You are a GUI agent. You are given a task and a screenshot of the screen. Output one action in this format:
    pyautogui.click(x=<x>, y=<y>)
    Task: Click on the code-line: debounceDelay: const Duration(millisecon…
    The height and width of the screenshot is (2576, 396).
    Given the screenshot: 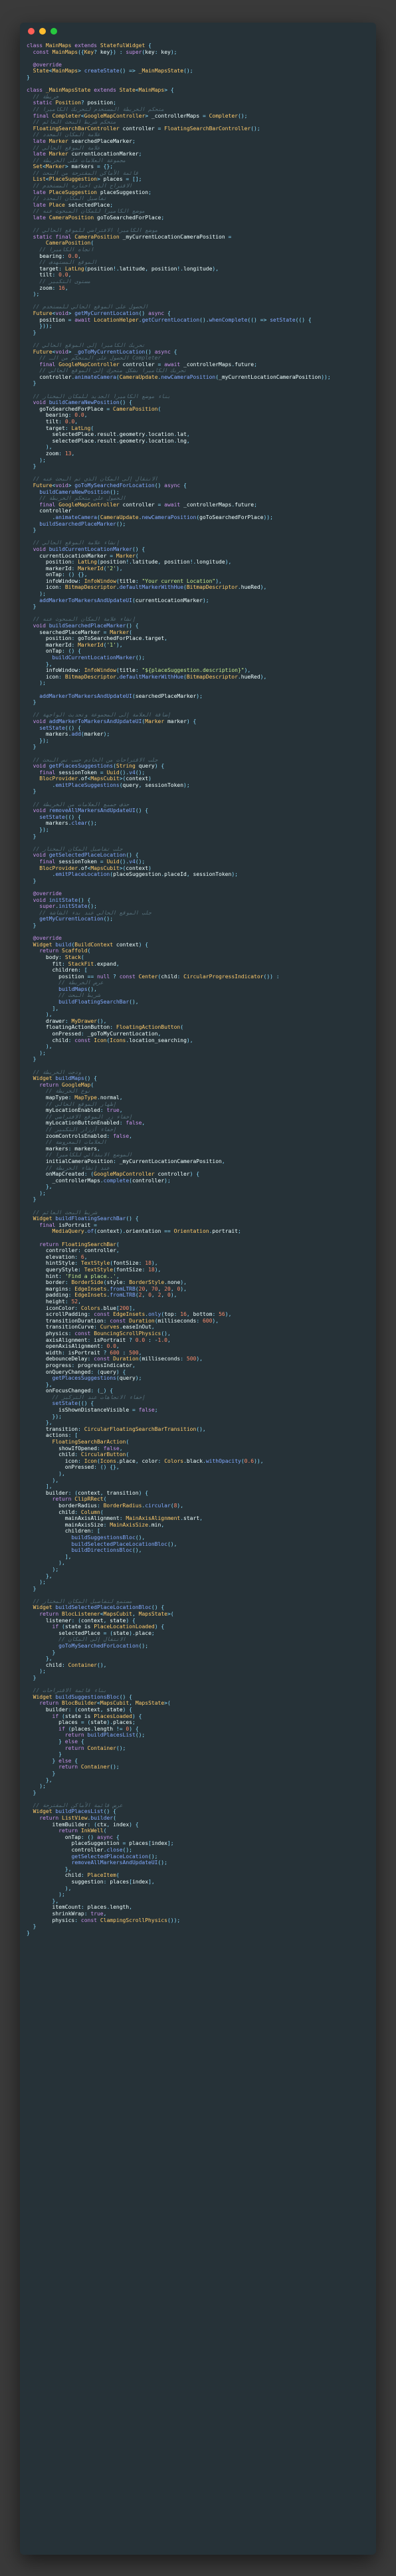 What is the action you would take?
    pyautogui.click(x=124, y=1359)
    